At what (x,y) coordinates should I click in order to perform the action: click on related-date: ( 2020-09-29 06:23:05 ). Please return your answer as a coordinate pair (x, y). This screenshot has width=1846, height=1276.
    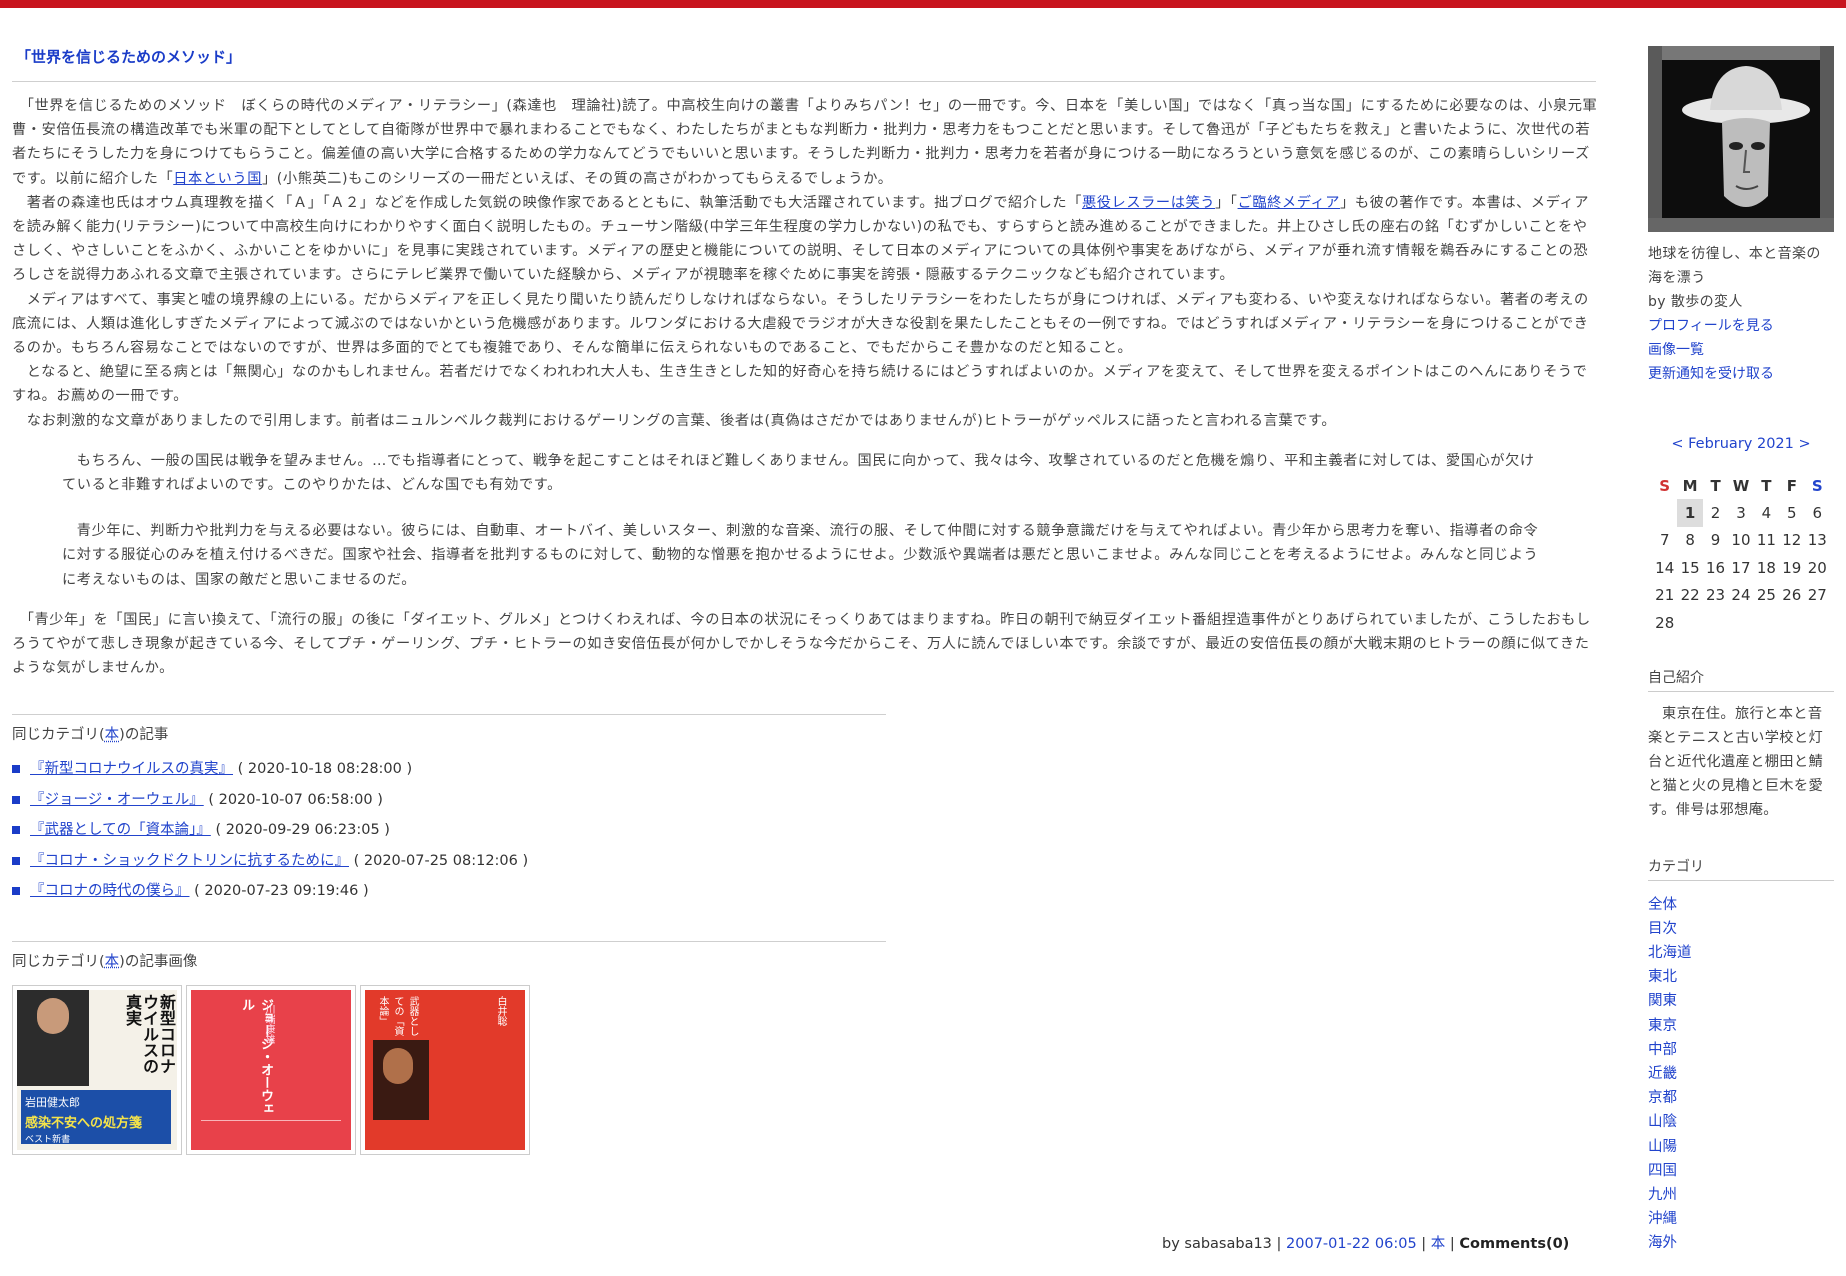
    Looking at the image, I should click on (302, 830).